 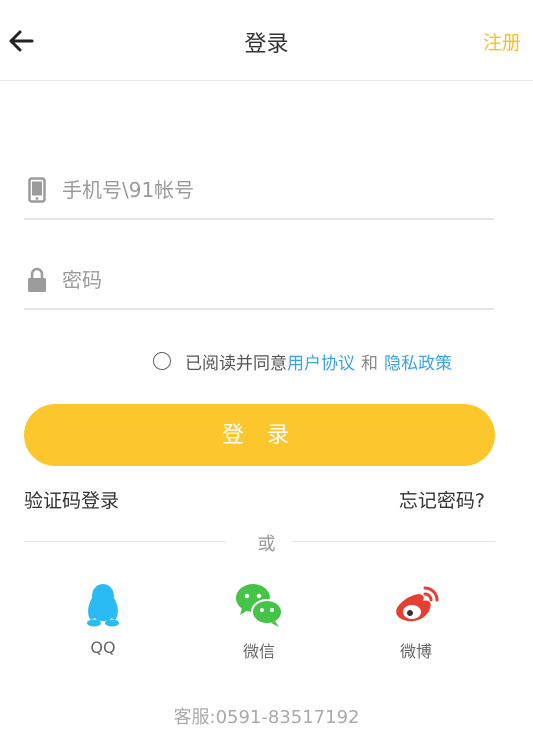 I want to click on account-input, so click(x=272, y=190).